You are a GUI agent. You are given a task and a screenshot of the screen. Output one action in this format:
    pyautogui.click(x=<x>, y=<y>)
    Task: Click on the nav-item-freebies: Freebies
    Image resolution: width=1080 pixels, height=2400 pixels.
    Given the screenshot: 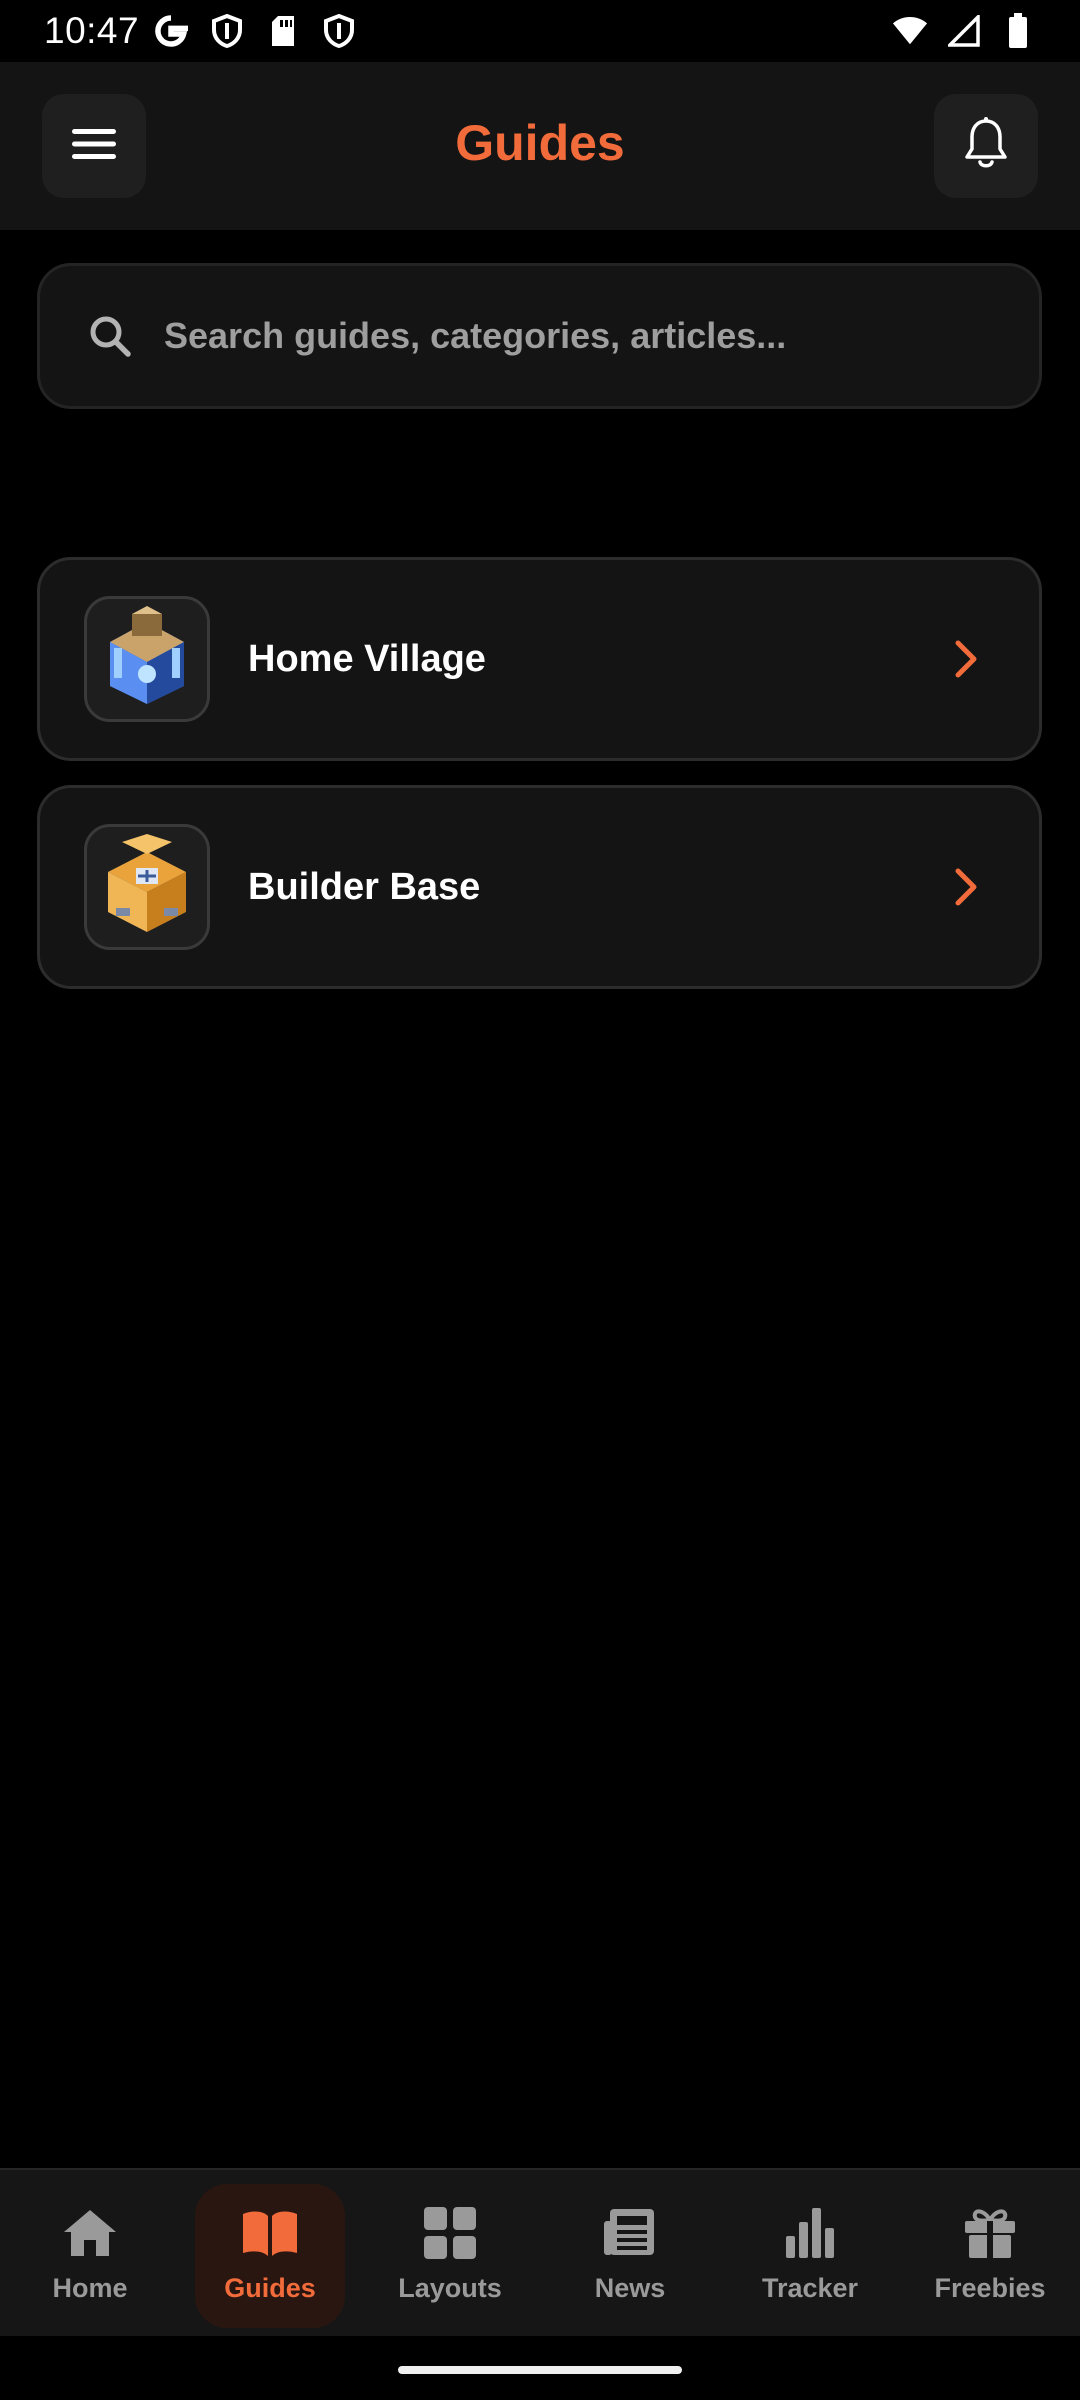 What is the action you would take?
    pyautogui.click(x=990, y=2253)
    